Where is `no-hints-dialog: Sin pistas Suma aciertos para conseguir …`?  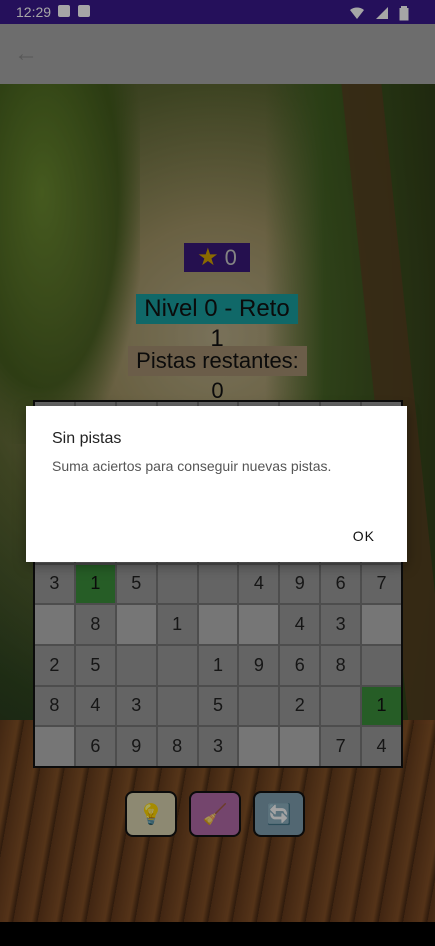 no-hints-dialog: Sin pistas Suma aciertos para conseguir … is located at coordinates (216, 484).